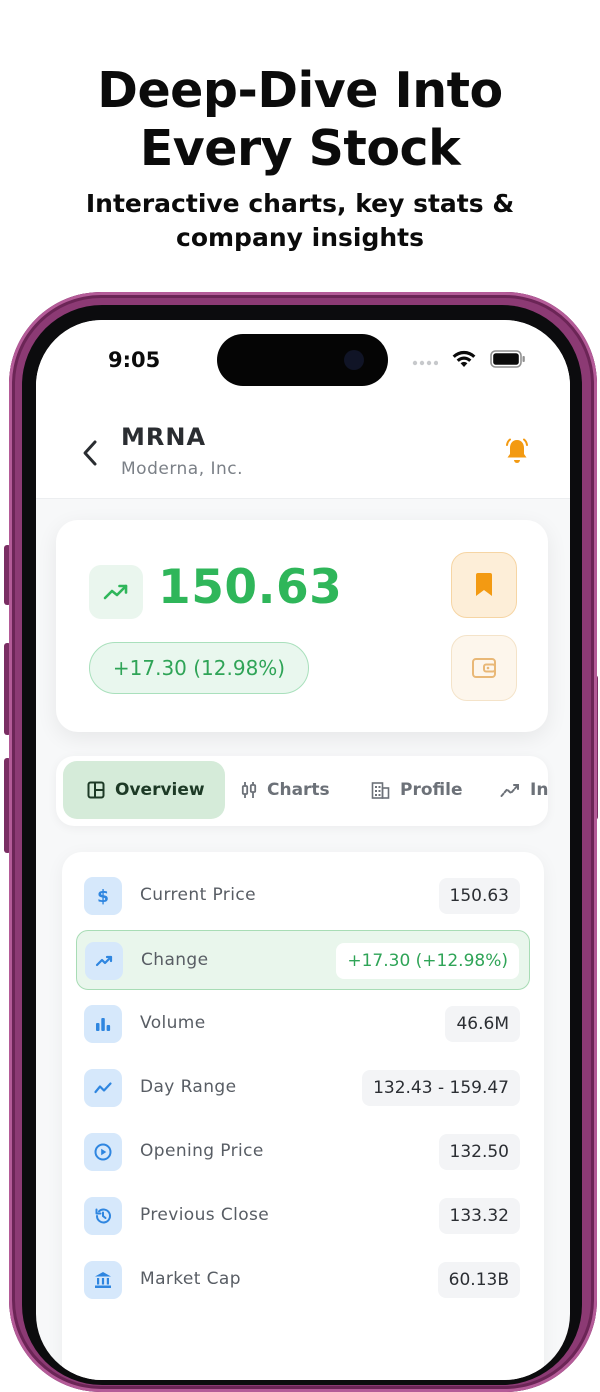 This screenshot has height=1392, width=600. What do you see at coordinates (160, 790) in the screenshot?
I see `tab-overview-label: Overview` at bounding box center [160, 790].